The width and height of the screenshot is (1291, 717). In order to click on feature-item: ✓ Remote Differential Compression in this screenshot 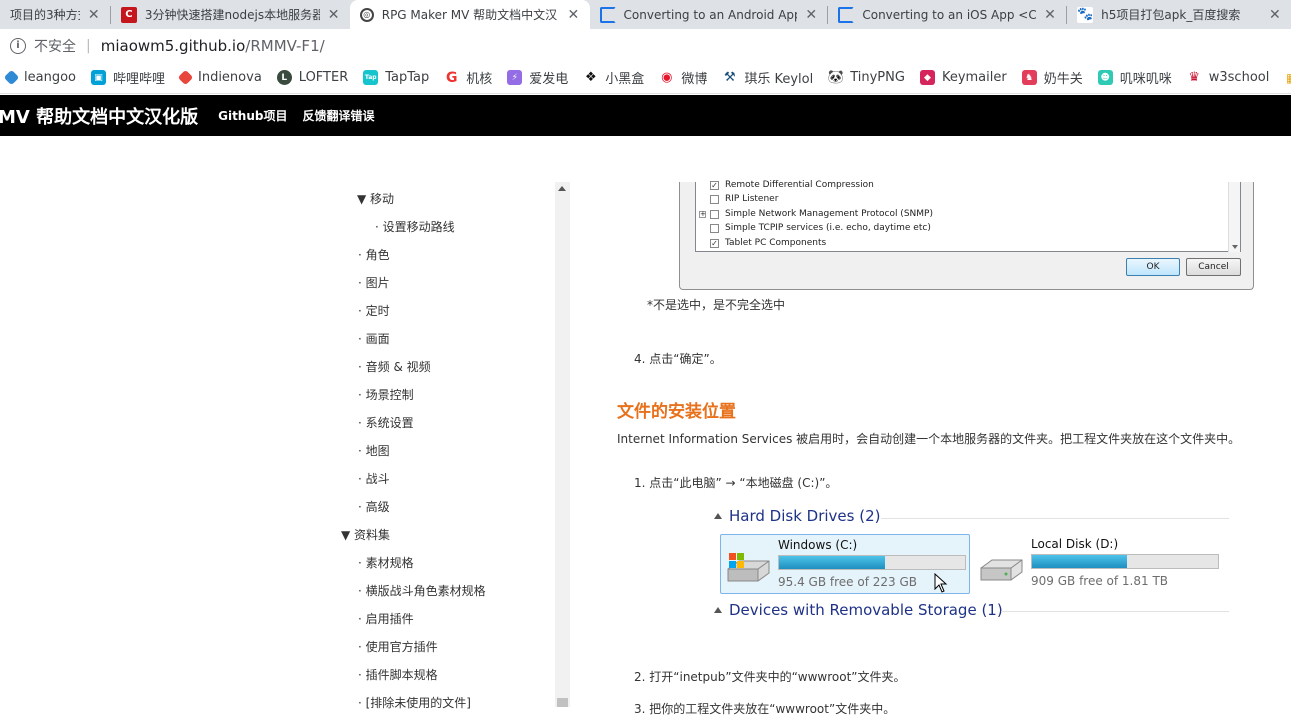, I will do `click(792, 185)`.